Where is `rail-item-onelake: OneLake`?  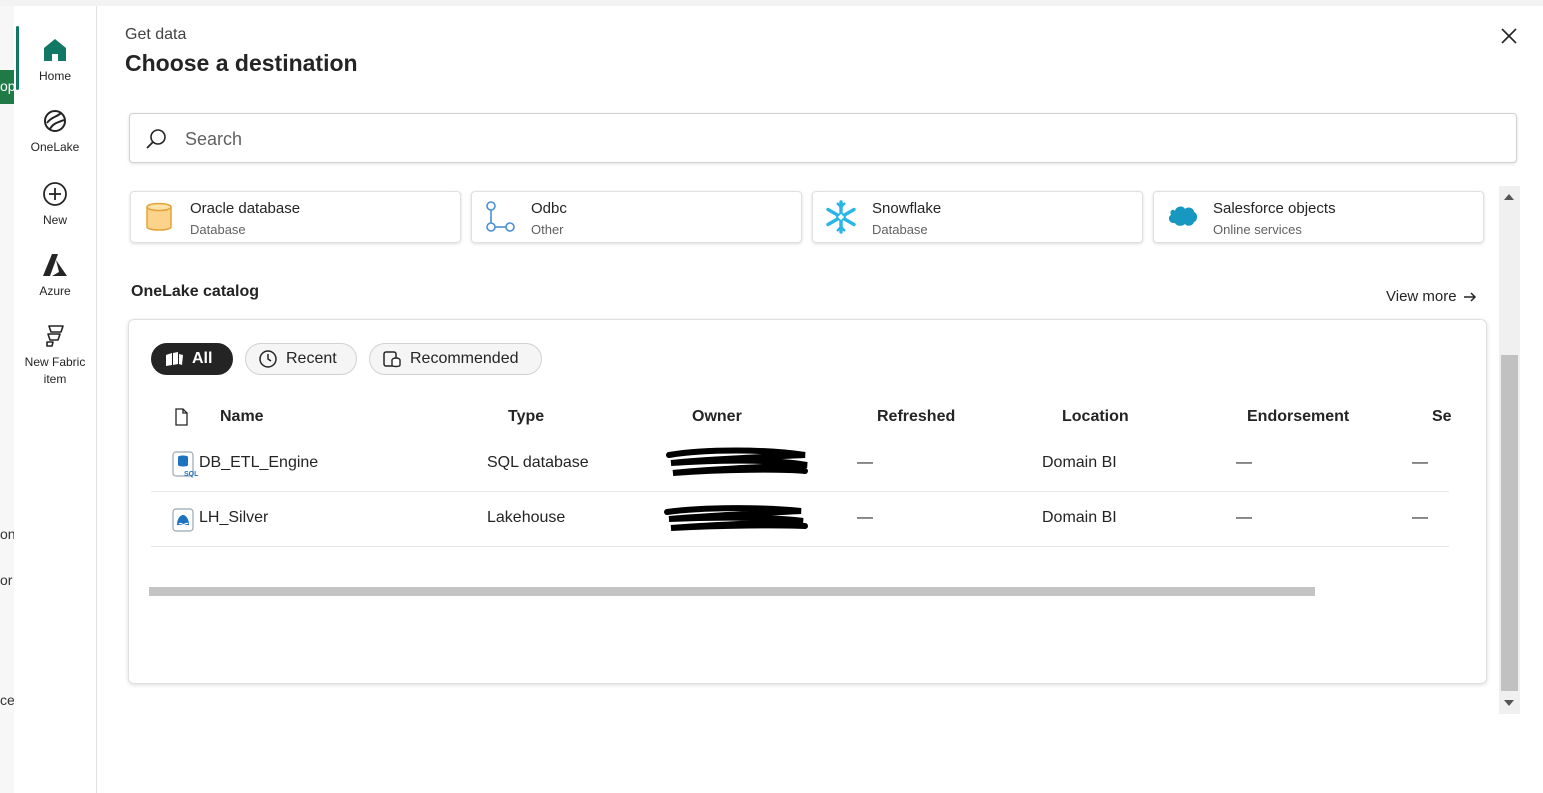
rail-item-onelake: OneLake is located at coordinates (55, 131).